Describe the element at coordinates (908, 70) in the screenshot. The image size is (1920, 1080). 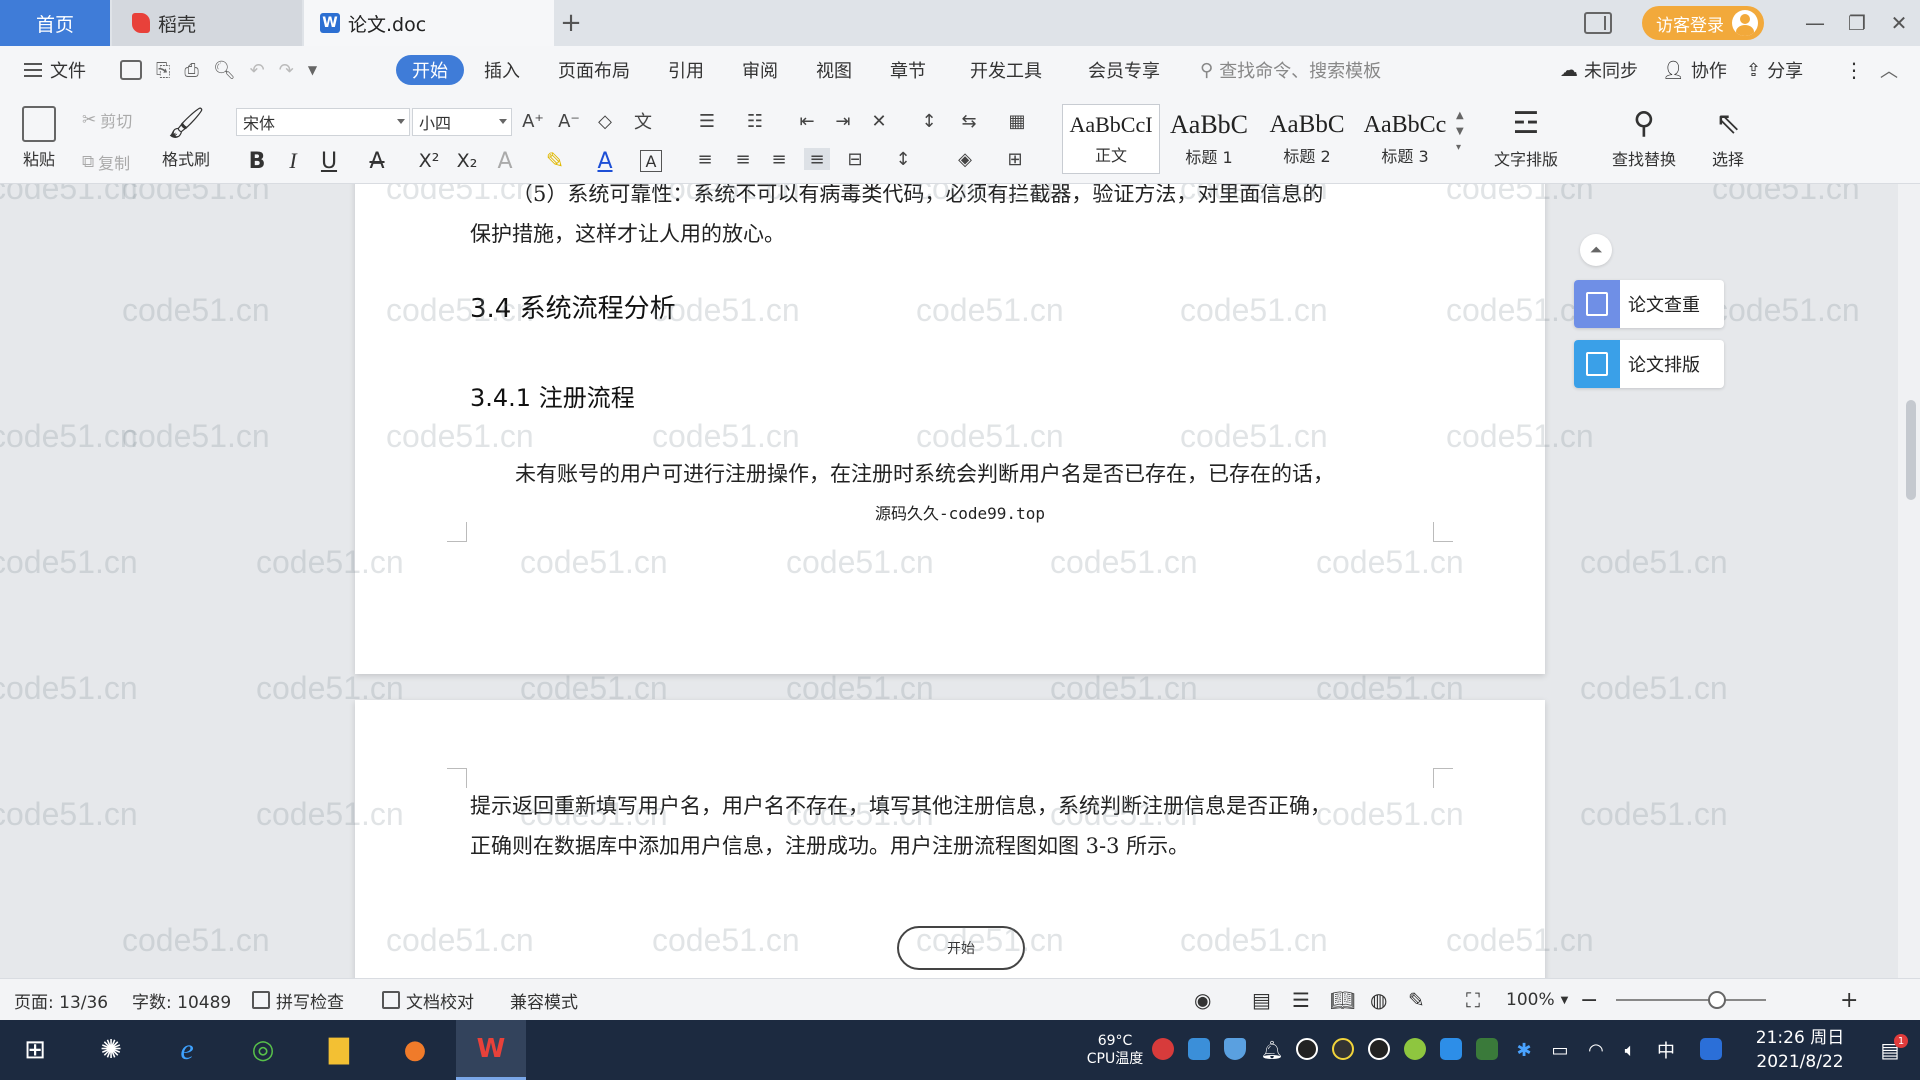
I see `menu-tab-chapter: 章节` at that location.